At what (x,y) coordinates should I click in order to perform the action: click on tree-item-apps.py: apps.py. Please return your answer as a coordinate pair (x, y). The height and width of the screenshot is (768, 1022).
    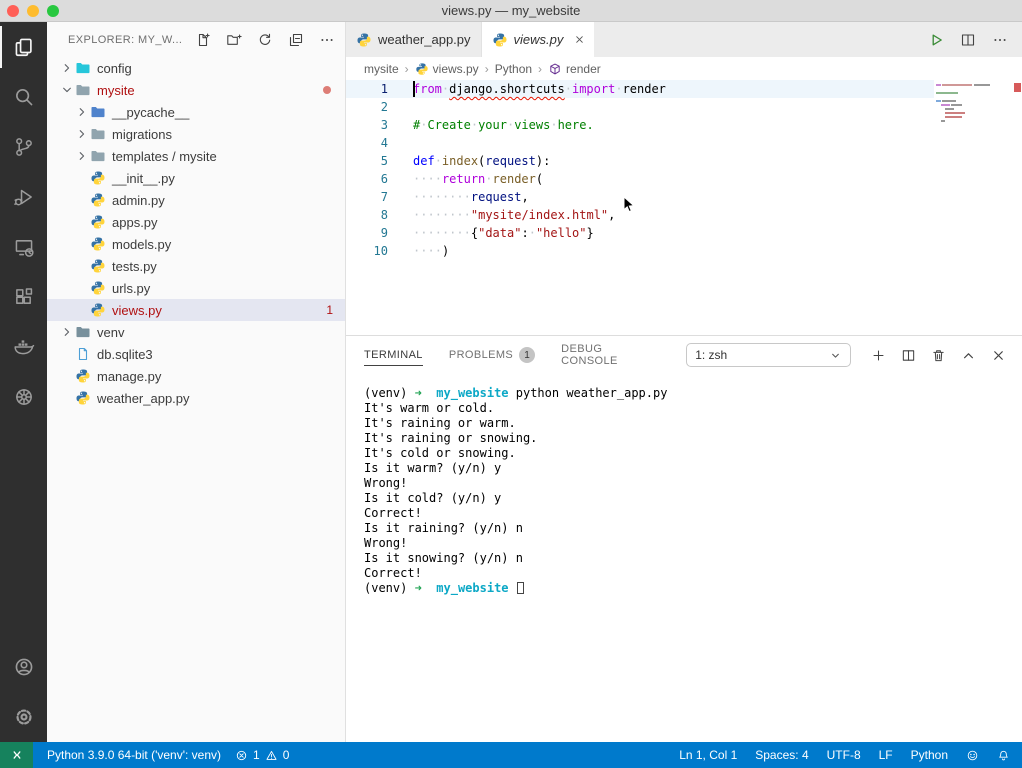
    Looking at the image, I should click on (196, 222).